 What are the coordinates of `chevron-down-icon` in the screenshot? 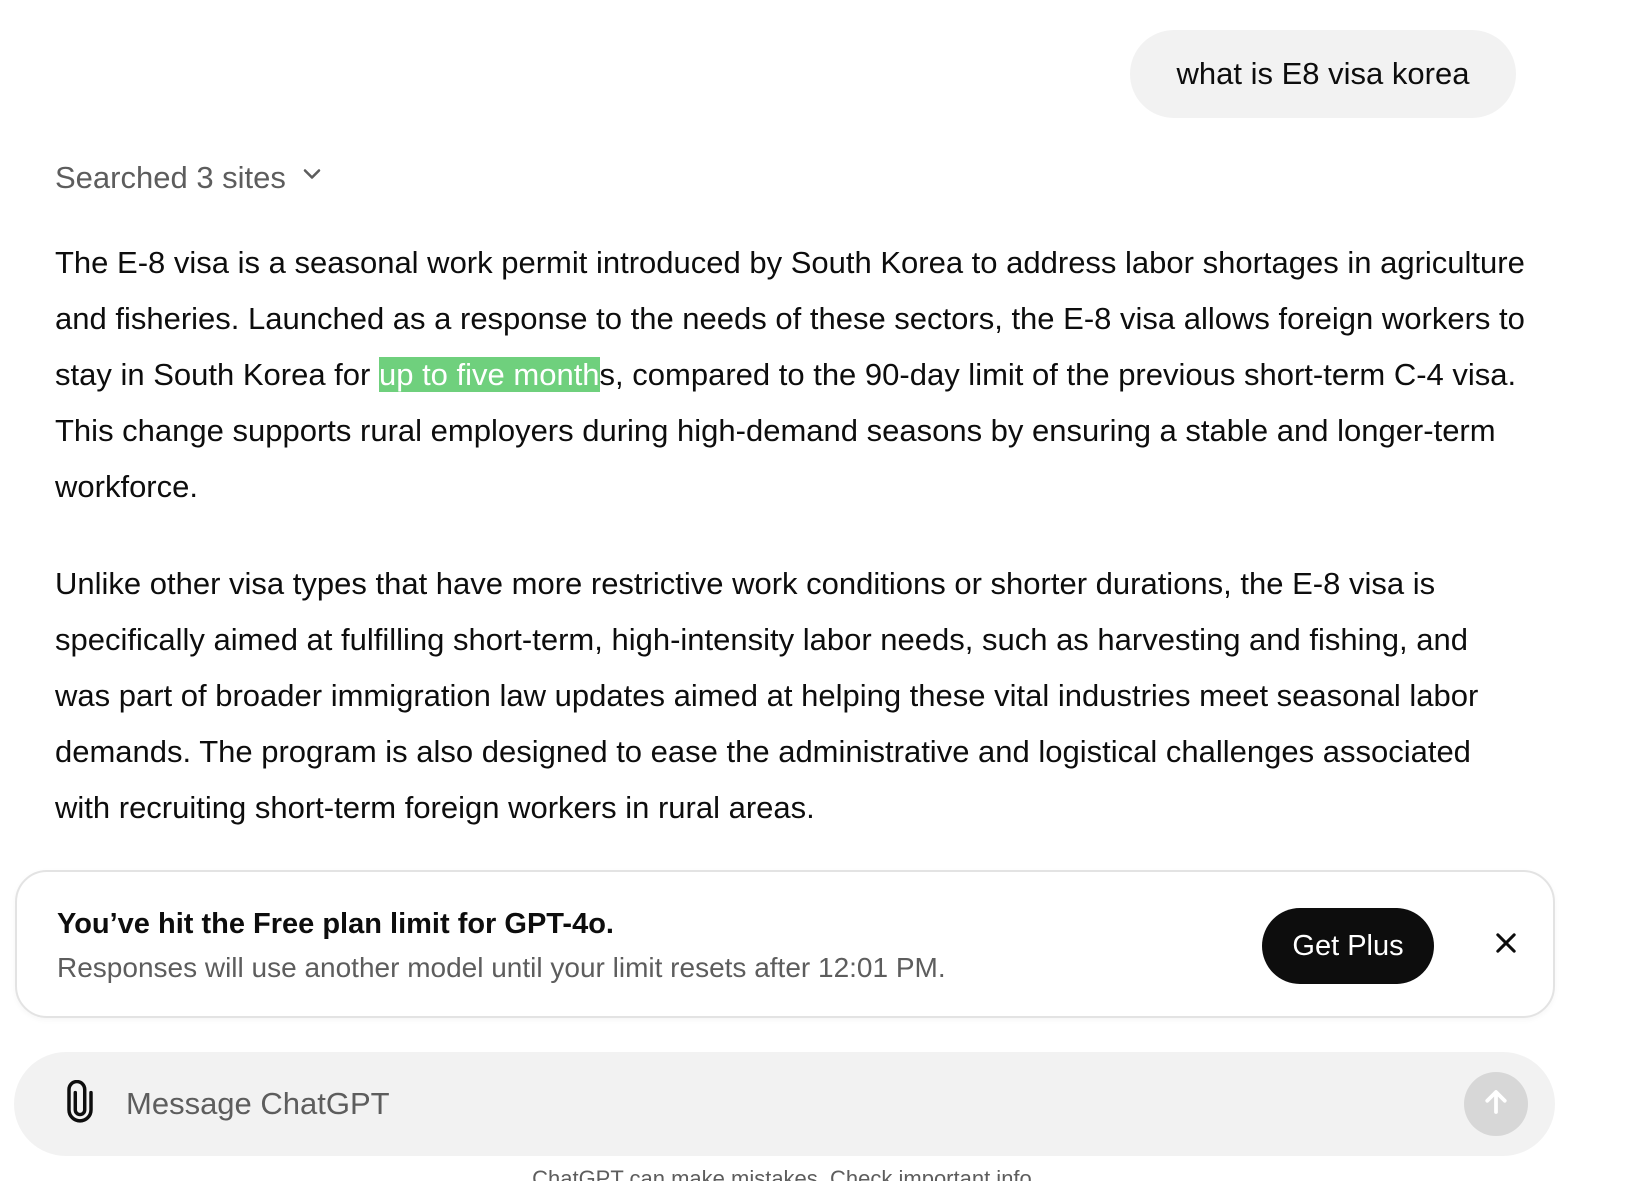 It's located at (312, 178).